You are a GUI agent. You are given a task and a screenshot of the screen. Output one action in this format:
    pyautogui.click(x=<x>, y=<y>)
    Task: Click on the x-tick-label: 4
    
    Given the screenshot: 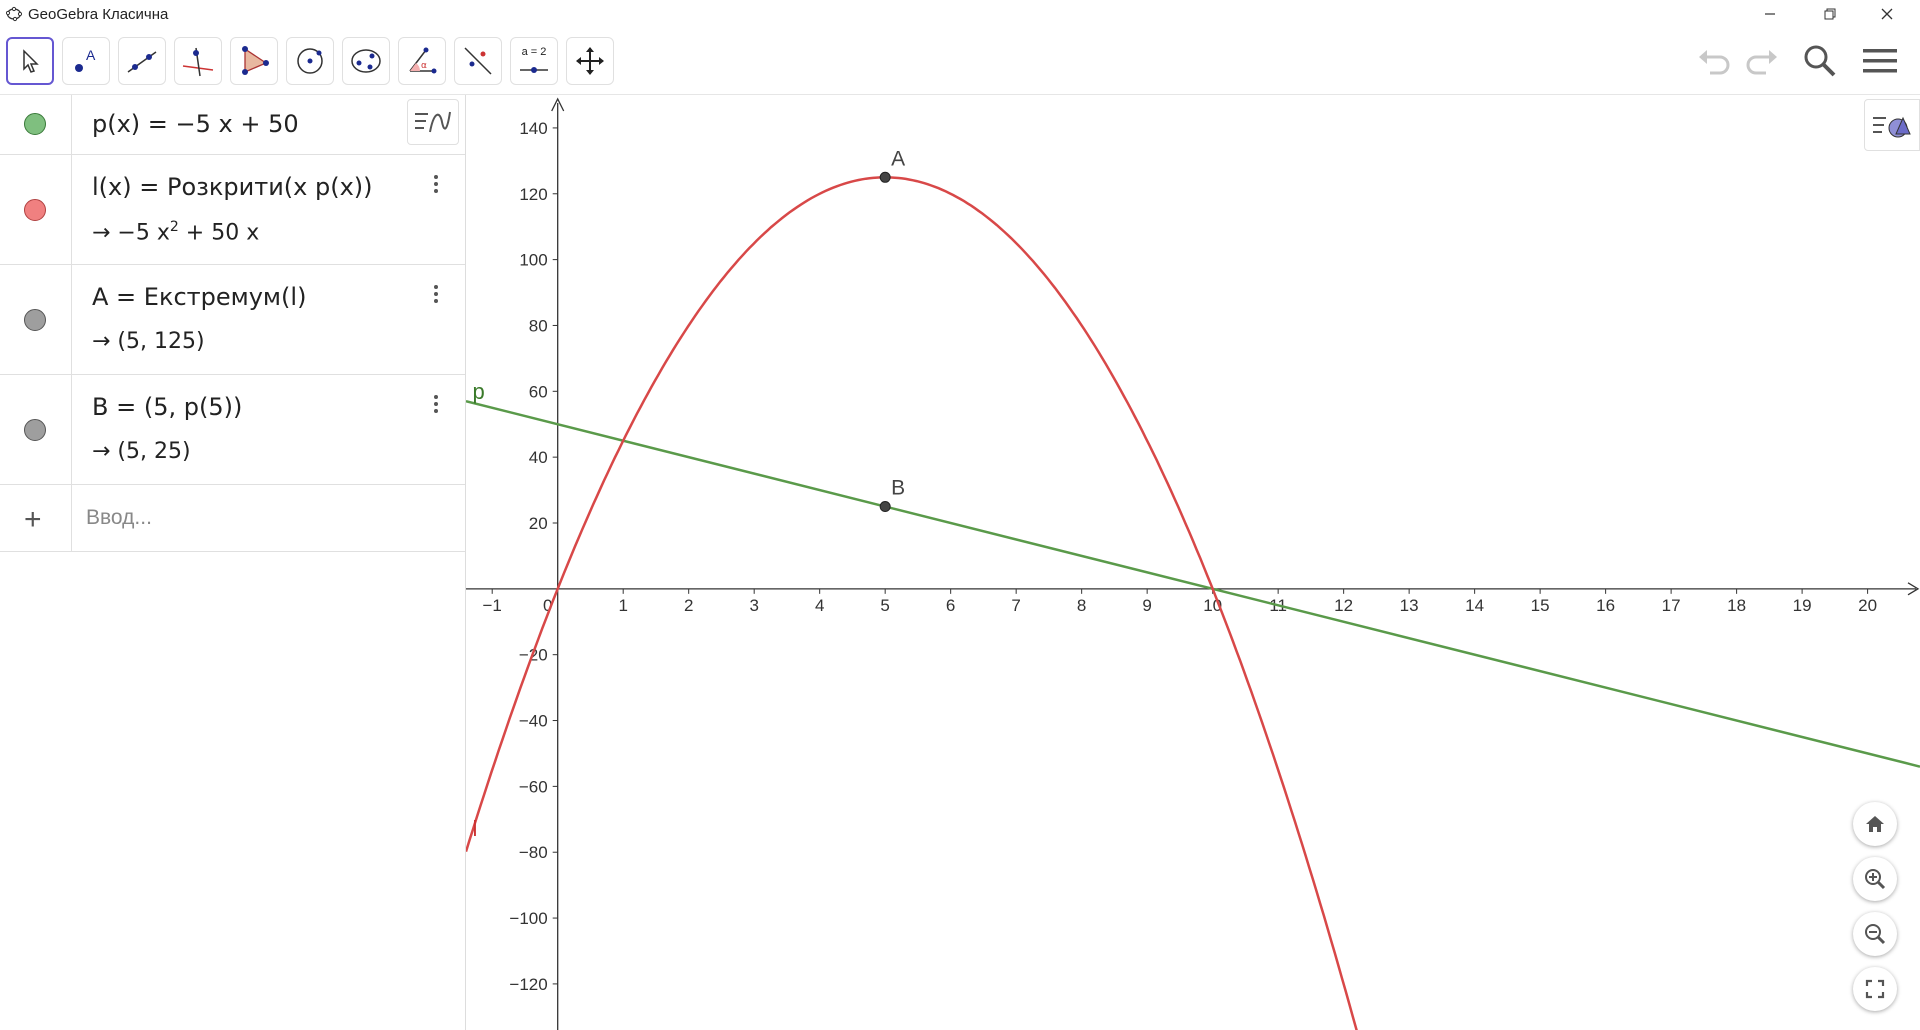 What is the action you would take?
    pyautogui.click(x=819, y=605)
    